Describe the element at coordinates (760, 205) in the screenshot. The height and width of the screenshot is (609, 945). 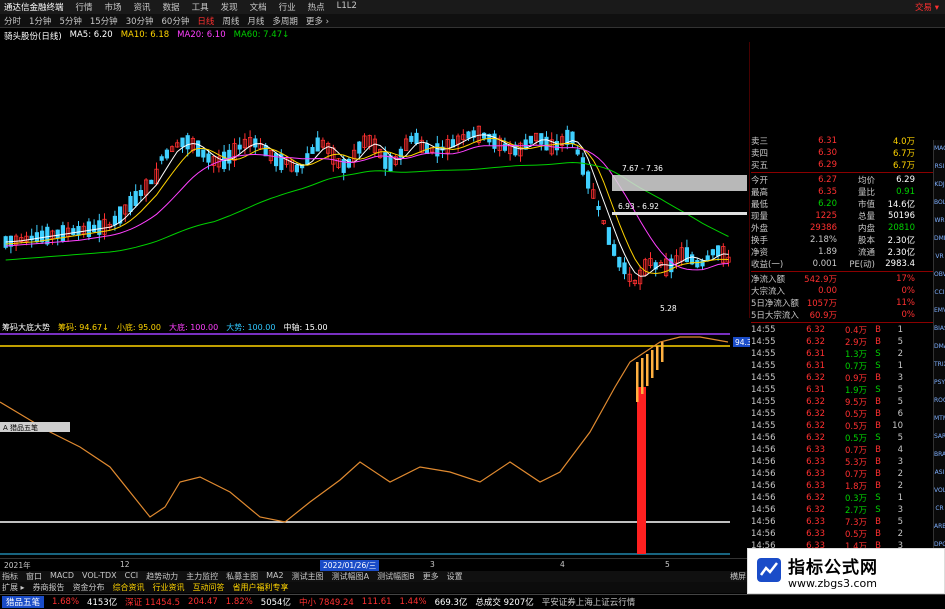
I see `stat-row-cell: 最低` at that location.